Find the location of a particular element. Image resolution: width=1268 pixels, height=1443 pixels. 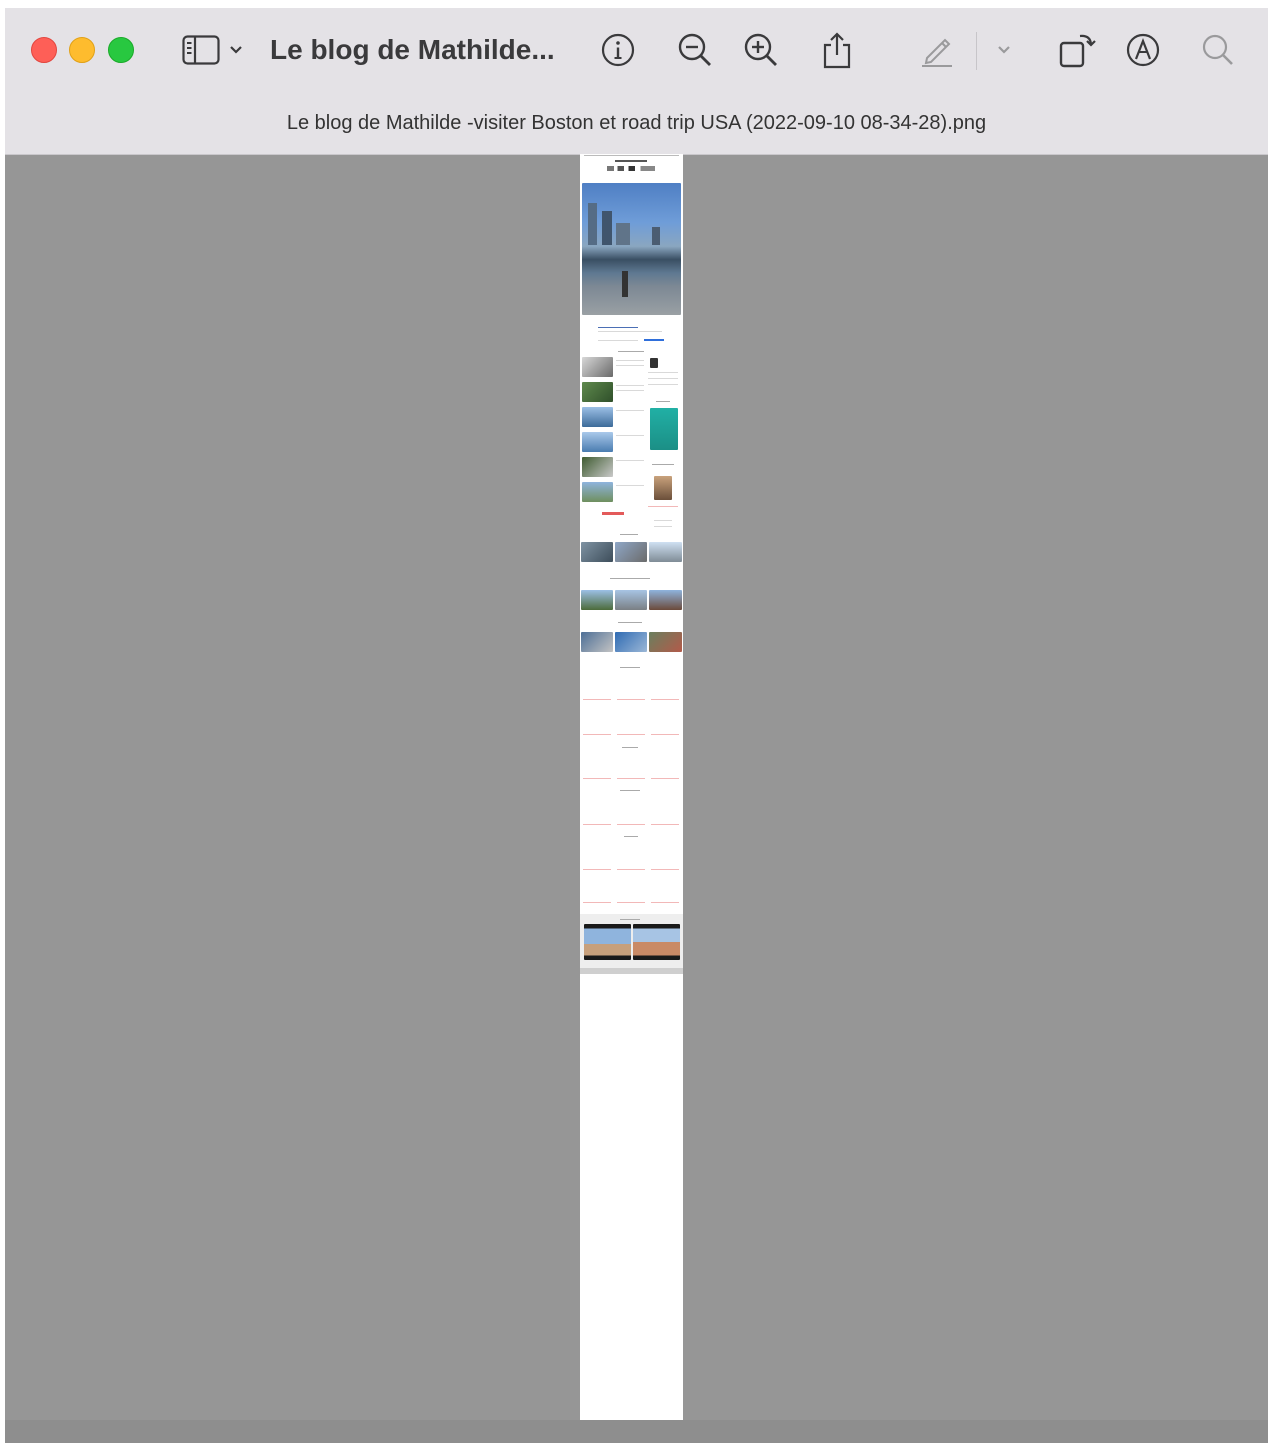

rotate-icon is located at coordinates (1077, 50).